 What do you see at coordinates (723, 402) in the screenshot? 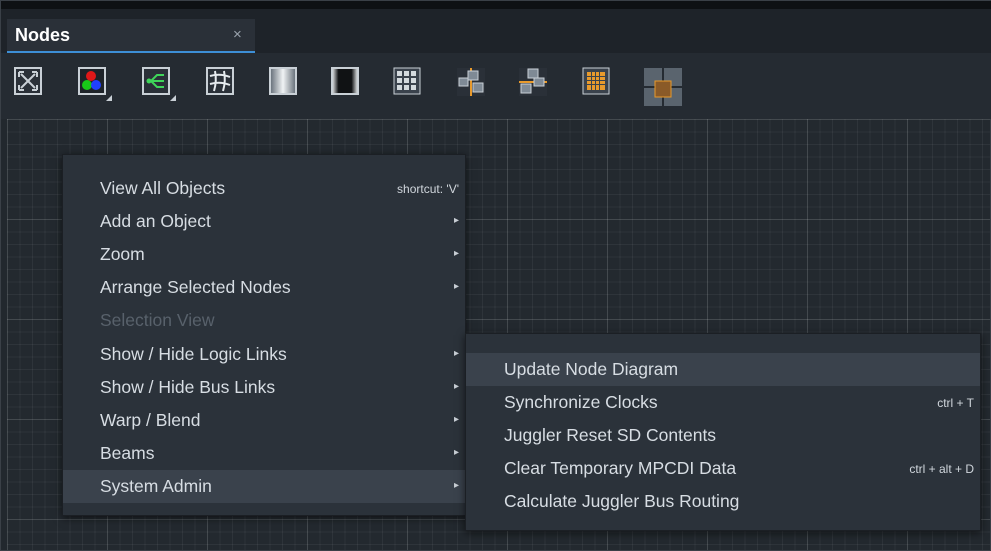
I see `submenu-item-synchronize-clocks: Synchronize Clocks ctrl + T` at bounding box center [723, 402].